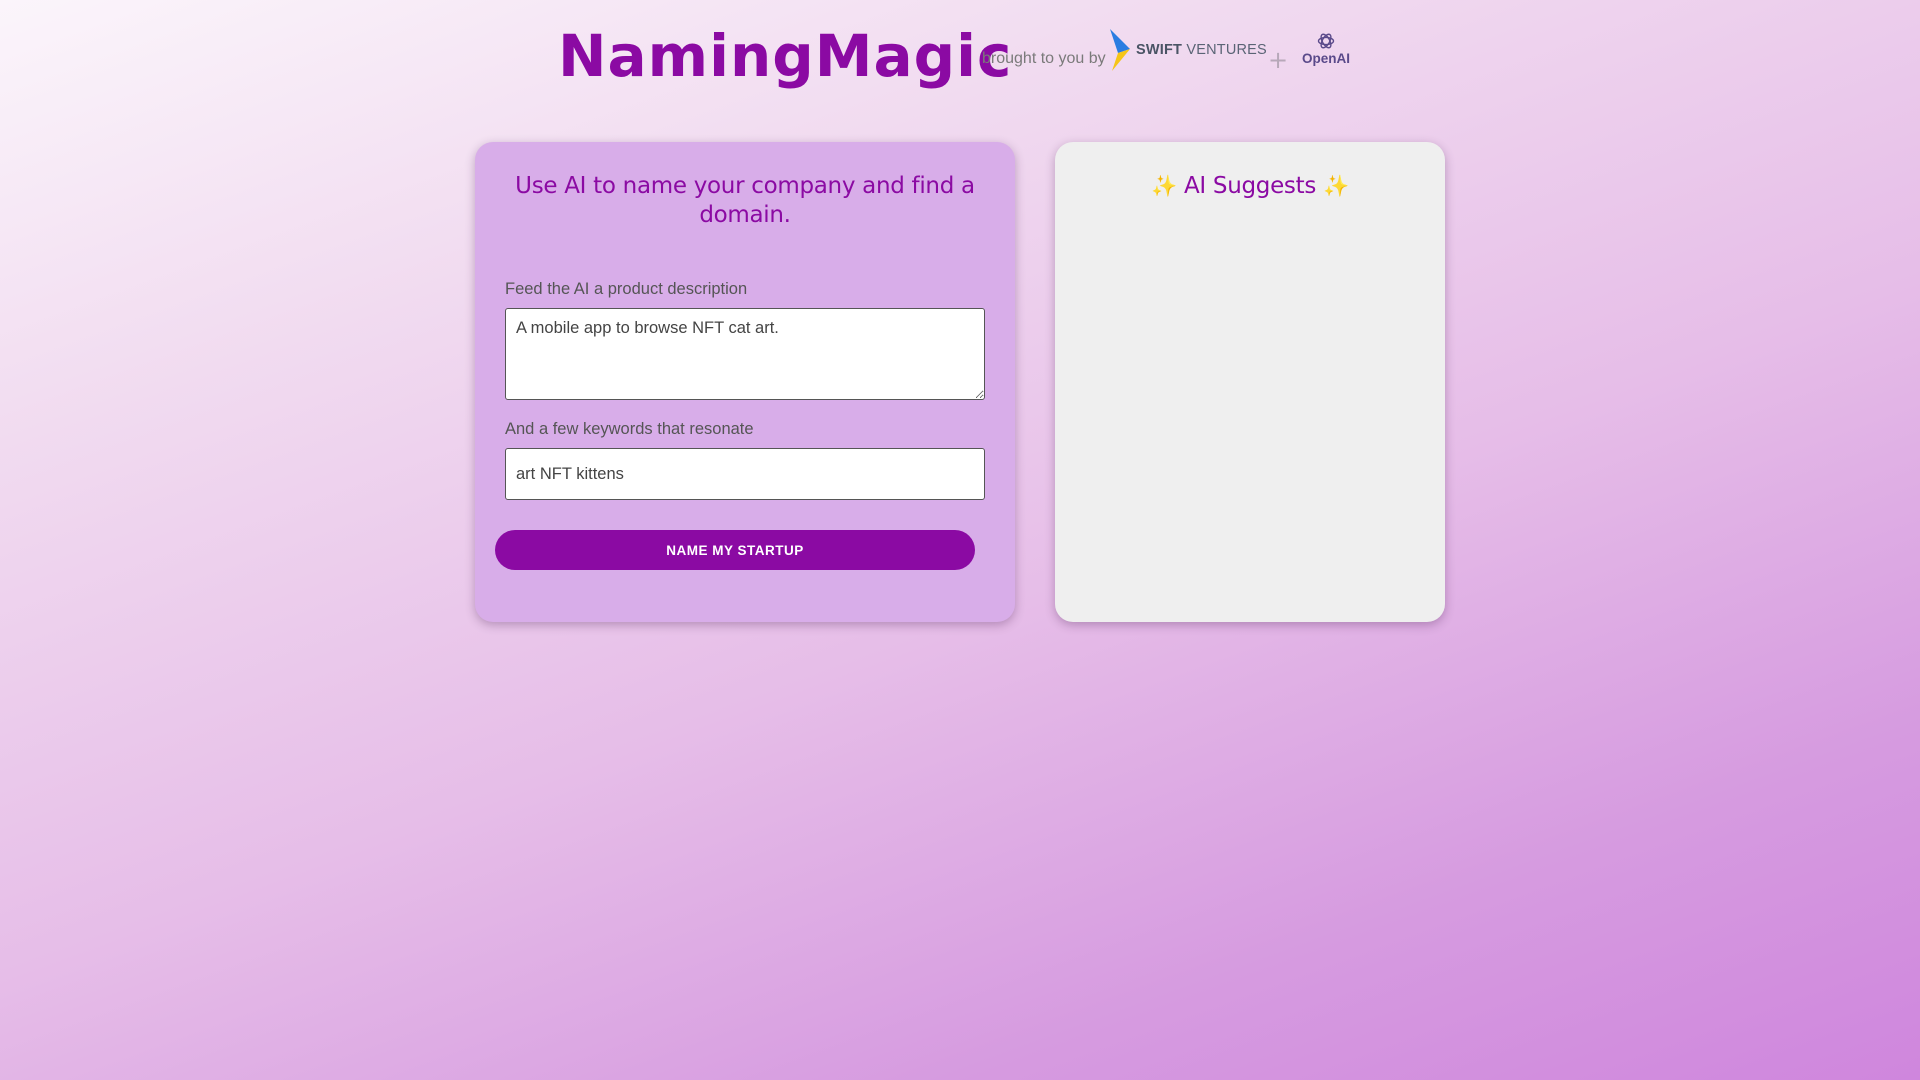 The width and height of the screenshot is (1920, 1080). What do you see at coordinates (629, 429) in the screenshot?
I see `keywords-label: And a few keywords that resonate` at bounding box center [629, 429].